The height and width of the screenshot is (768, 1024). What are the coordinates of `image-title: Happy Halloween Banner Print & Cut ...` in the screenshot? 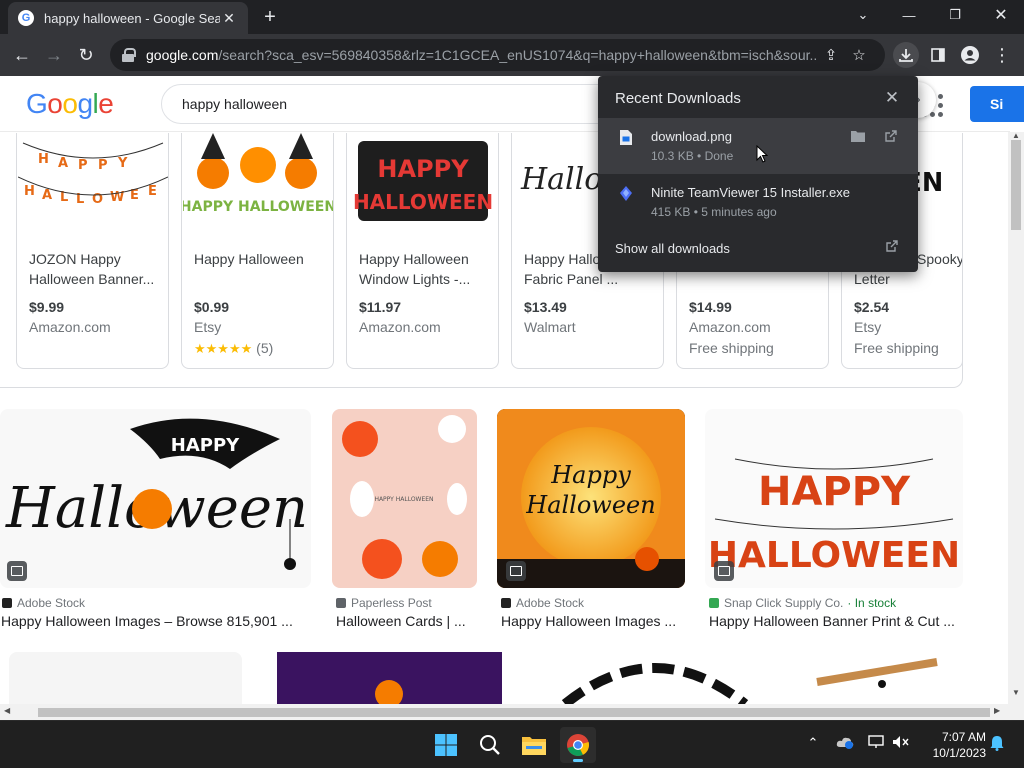 It's located at (836, 621).